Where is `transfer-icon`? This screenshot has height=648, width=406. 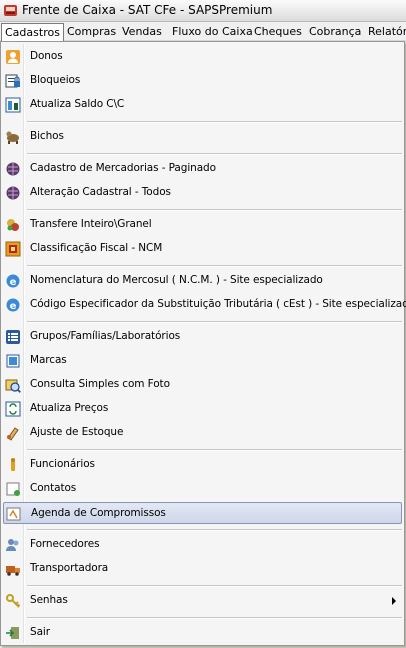 transfer-icon is located at coordinates (13, 225).